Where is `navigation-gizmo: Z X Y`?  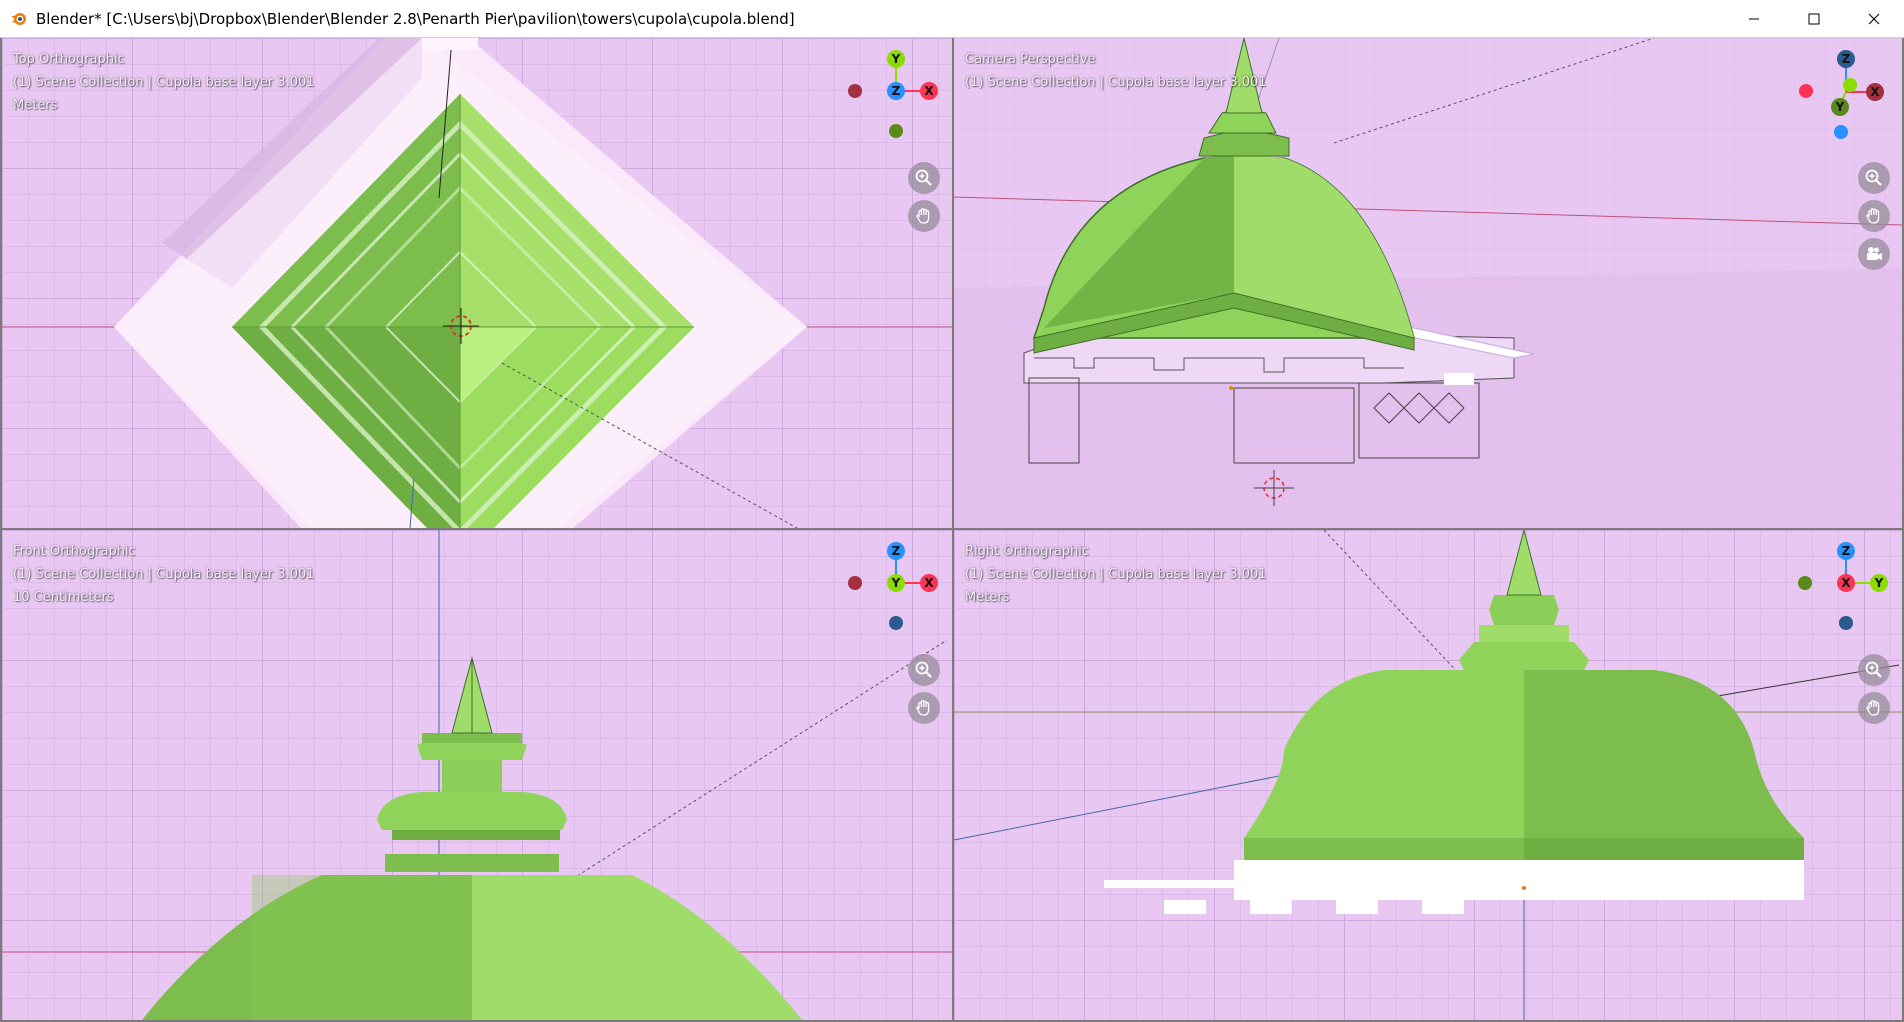
navigation-gizmo: Z X Y is located at coordinates (1846, 588).